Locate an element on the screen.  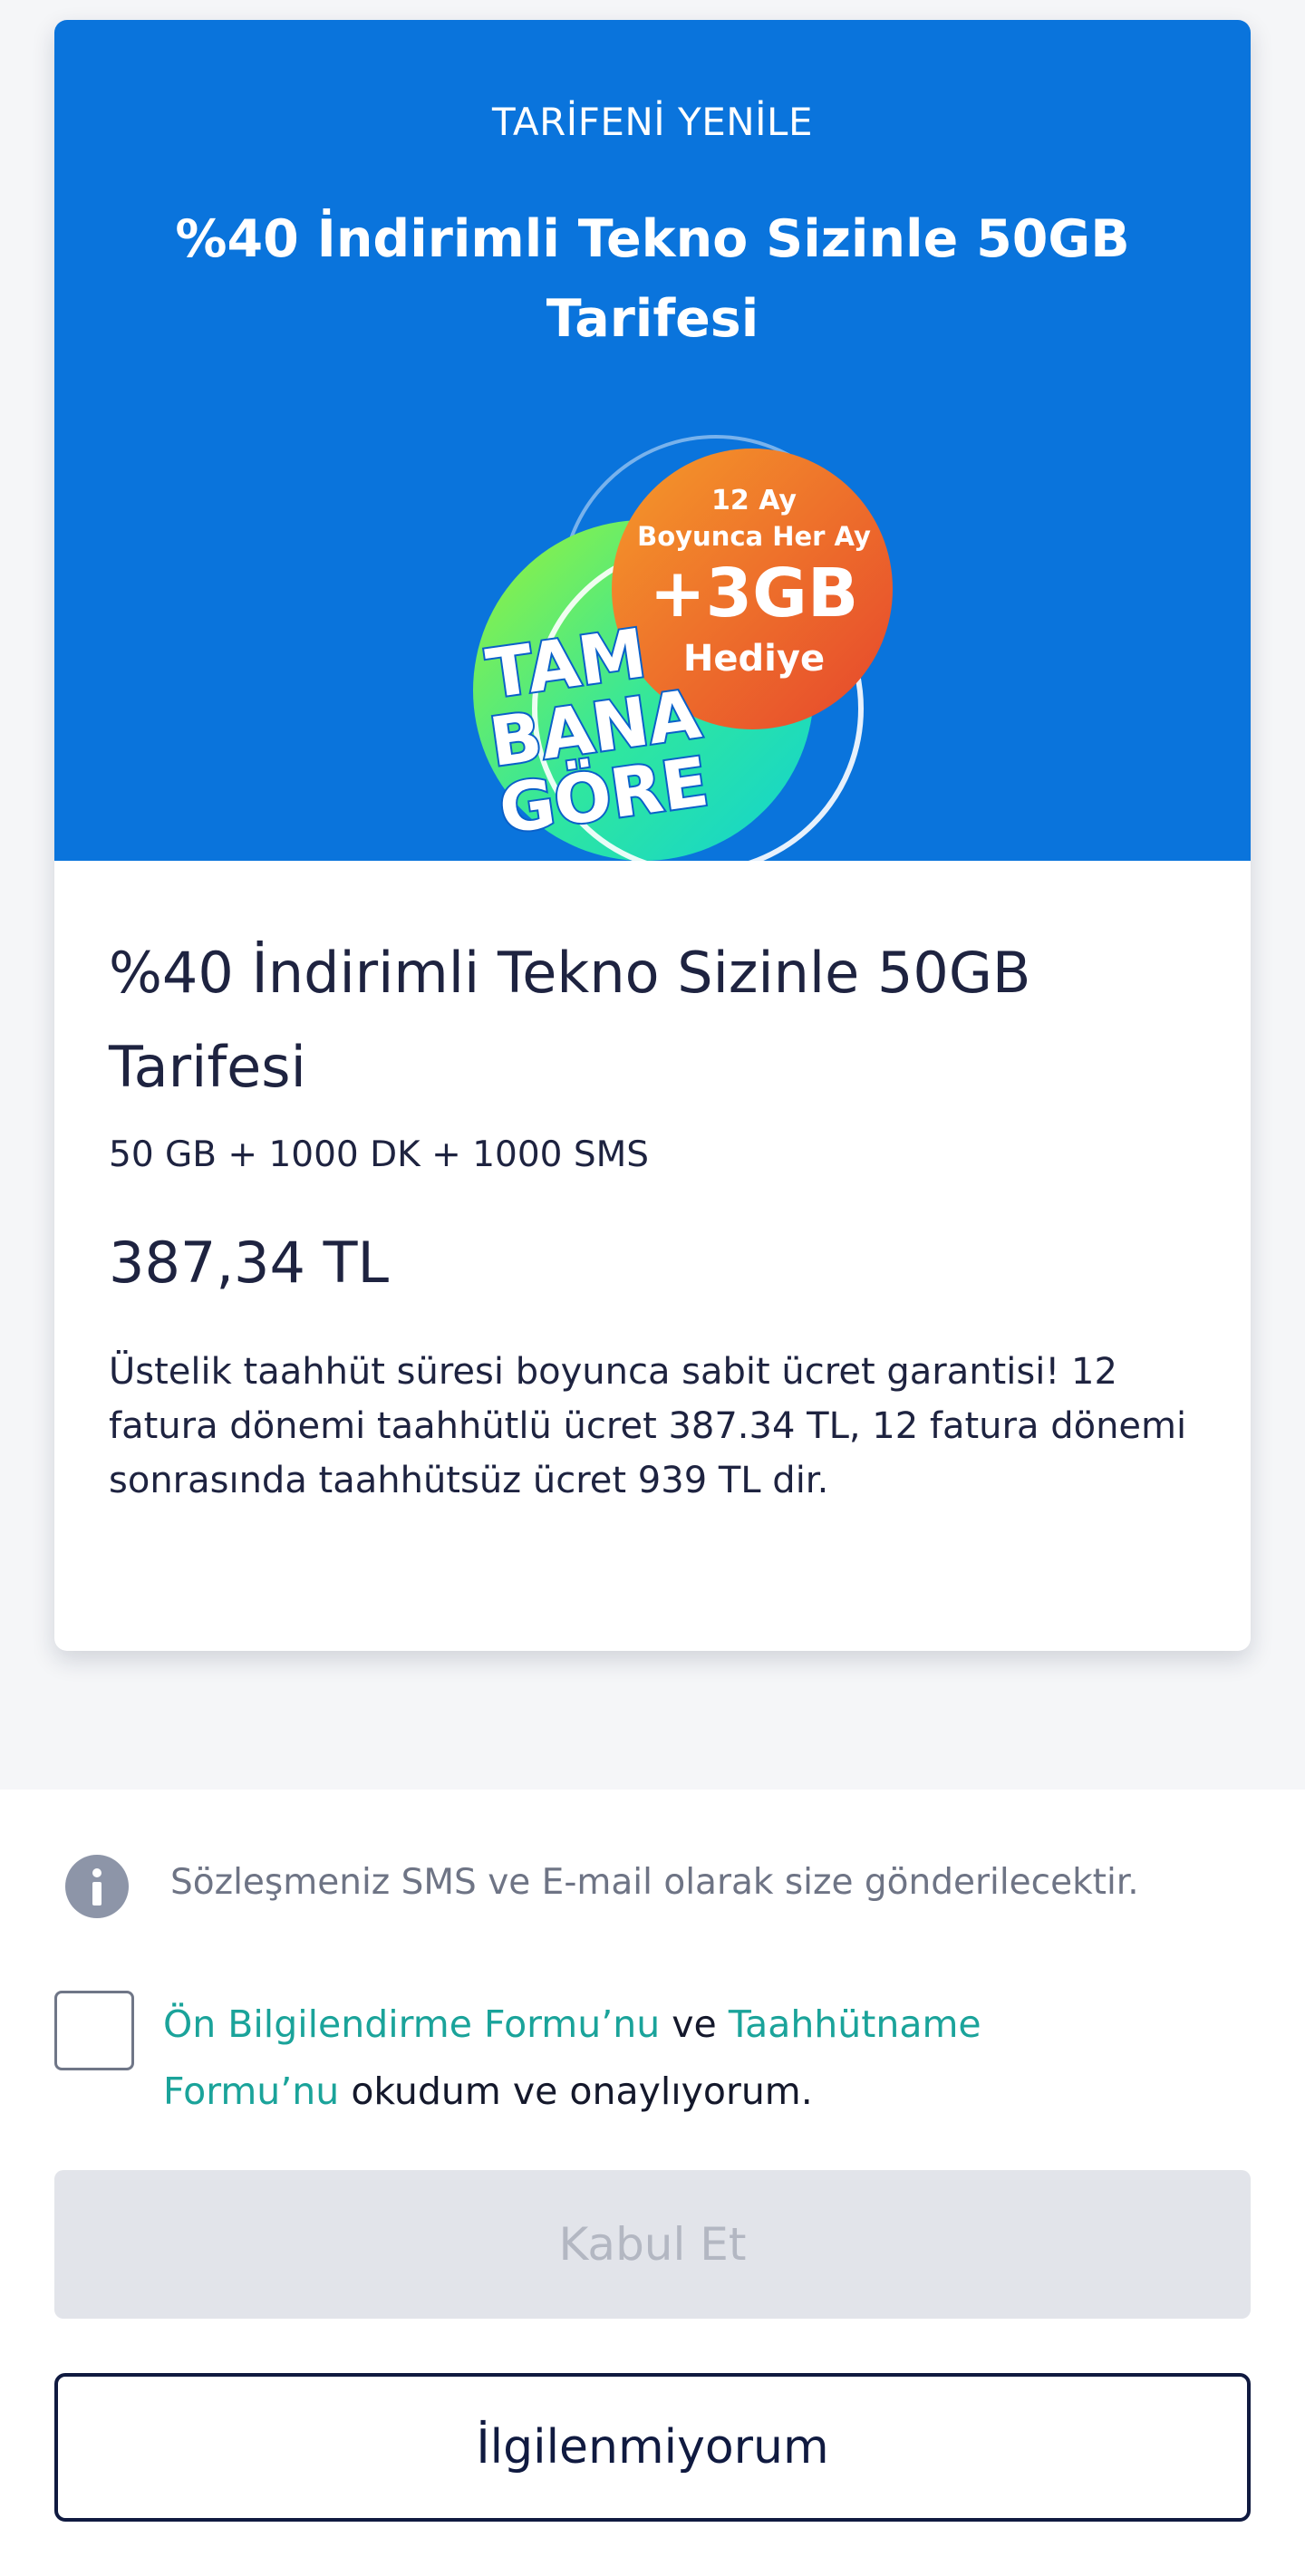
promo-line1: 12 Ay is located at coordinates (754, 500).